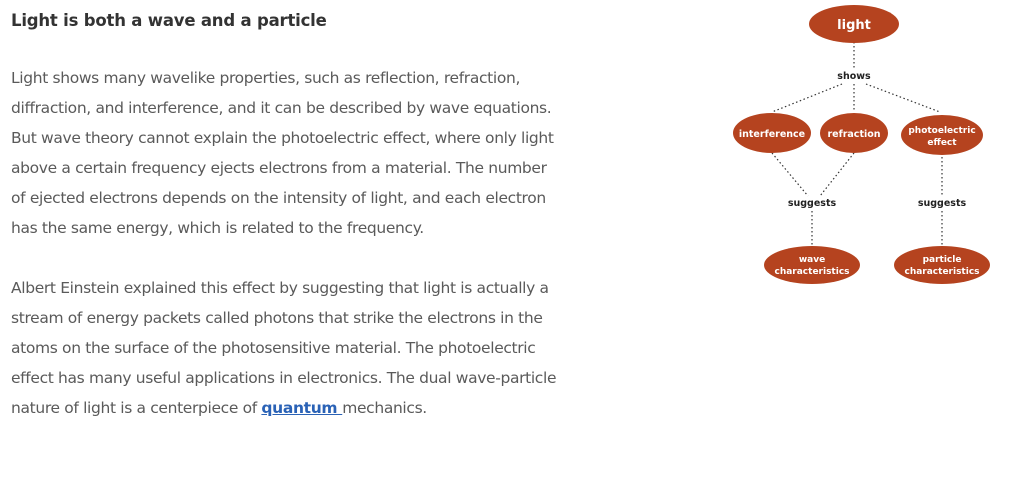  What do you see at coordinates (941, 272) in the screenshot?
I see `node-particle-label-2: characteristics` at bounding box center [941, 272].